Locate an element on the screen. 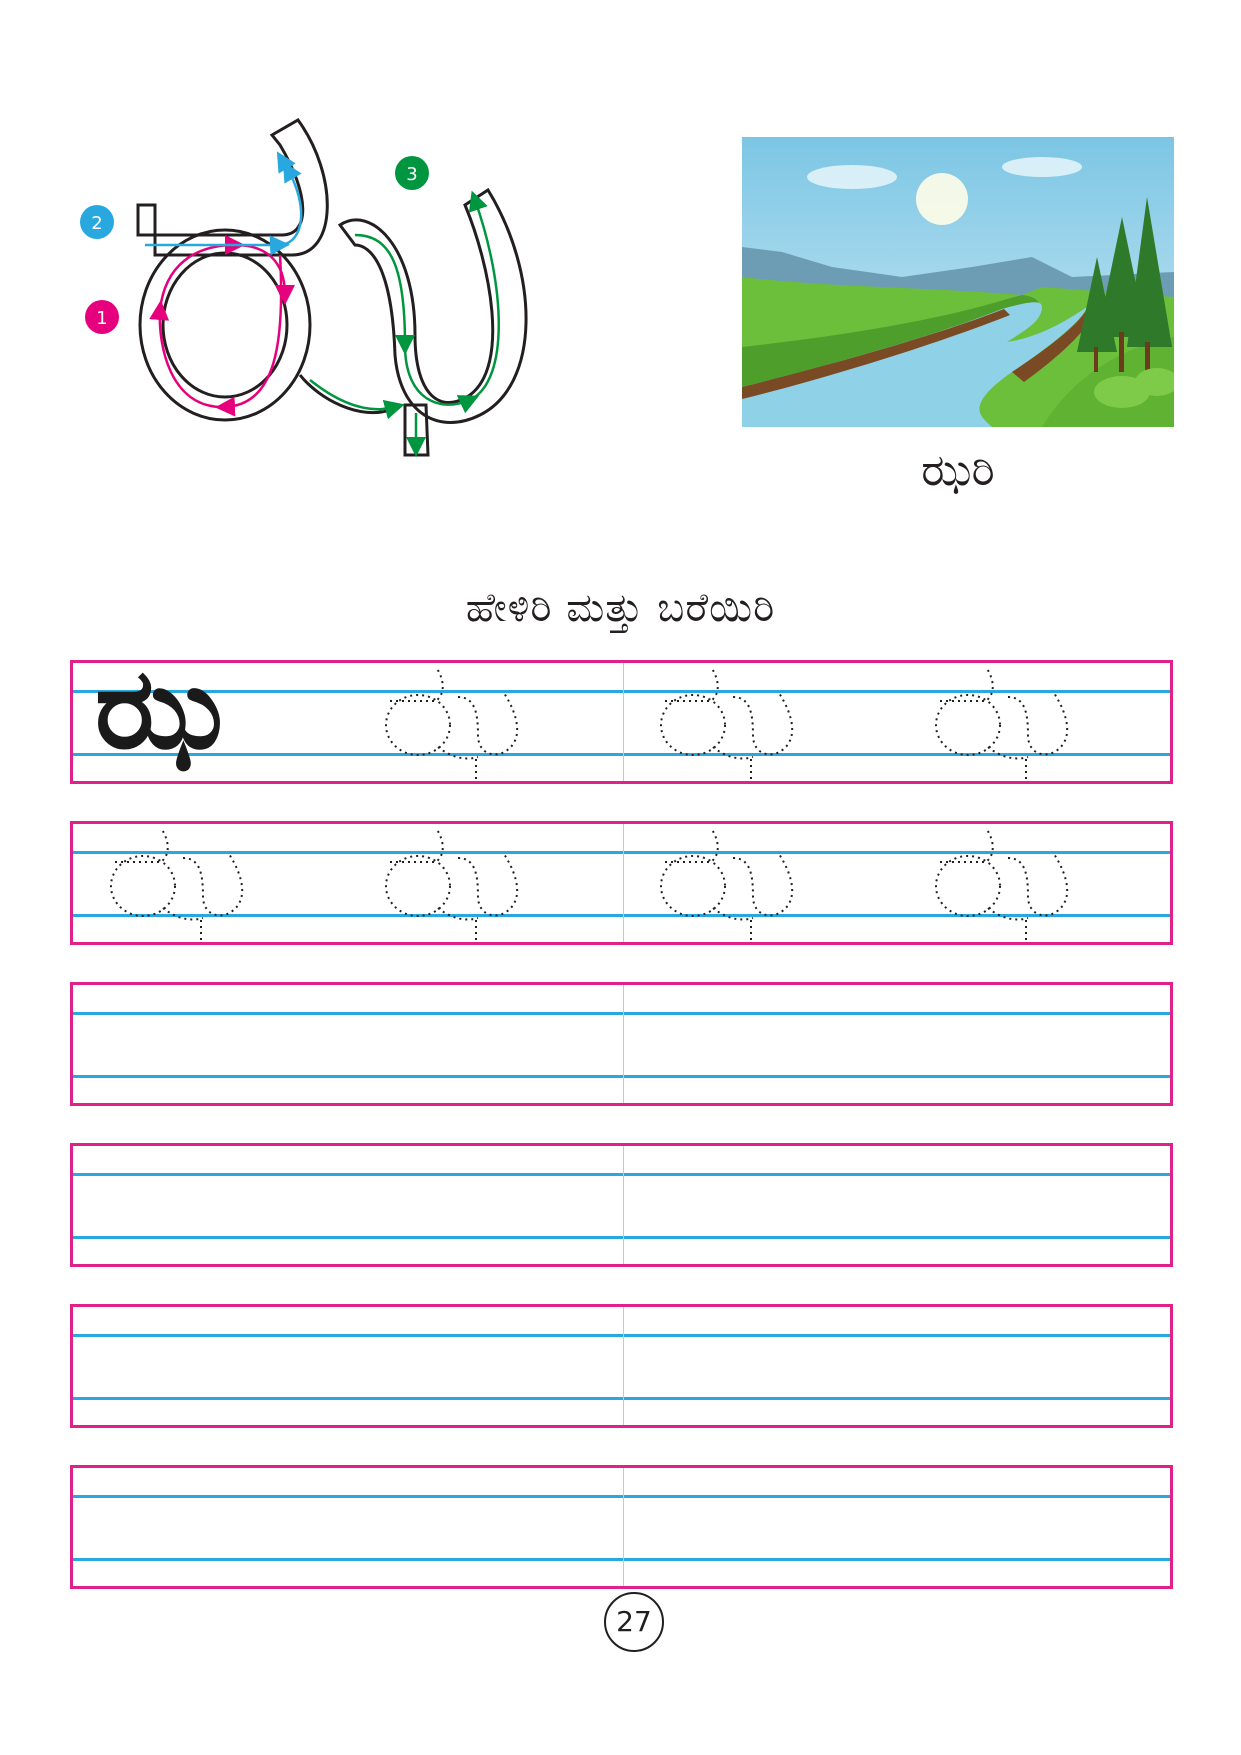 The height and width of the screenshot is (1755, 1241). svg-text: 3 is located at coordinates (411, 174).